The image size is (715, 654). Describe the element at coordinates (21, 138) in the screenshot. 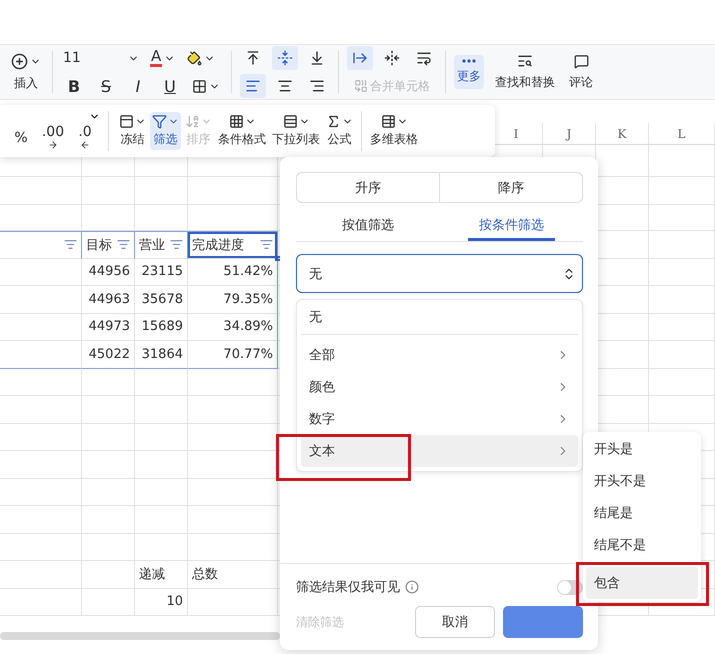

I see `percent-button: %` at that location.